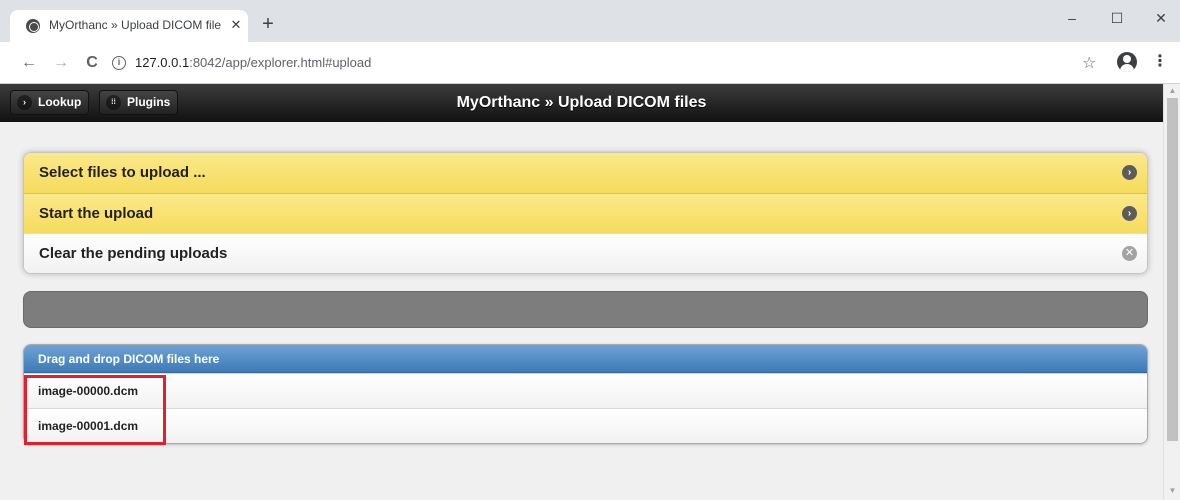 This screenshot has width=1180, height=500. I want to click on scrollbar-thumb, so click(1172, 269).